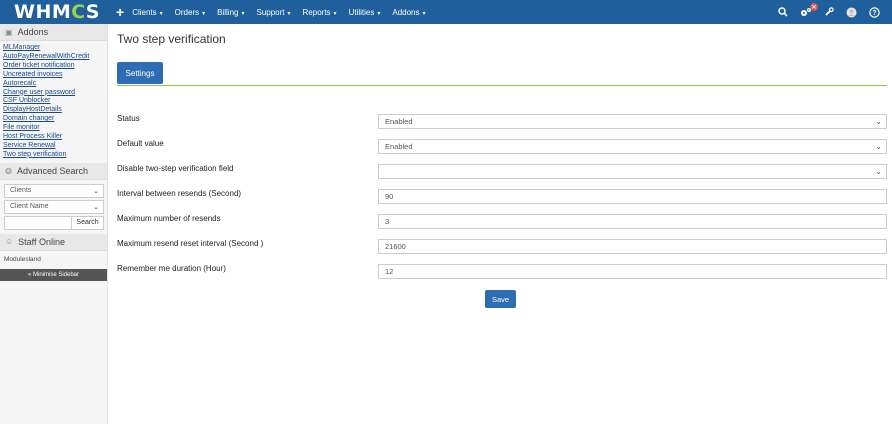  I want to click on menu-support-label: Support, so click(270, 12).